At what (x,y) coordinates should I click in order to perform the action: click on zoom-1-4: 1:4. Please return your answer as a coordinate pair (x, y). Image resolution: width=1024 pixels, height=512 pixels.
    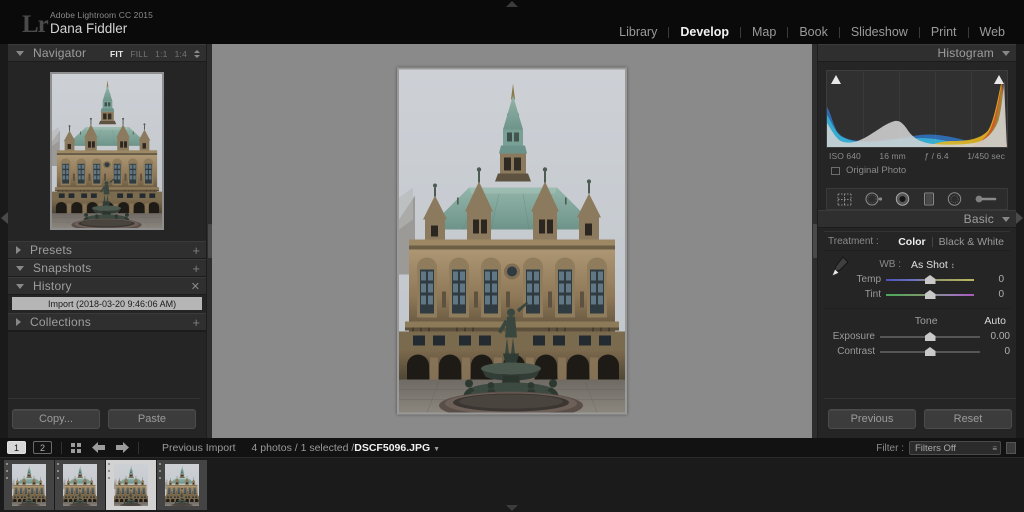
    Looking at the image, I should click on (181, 54).